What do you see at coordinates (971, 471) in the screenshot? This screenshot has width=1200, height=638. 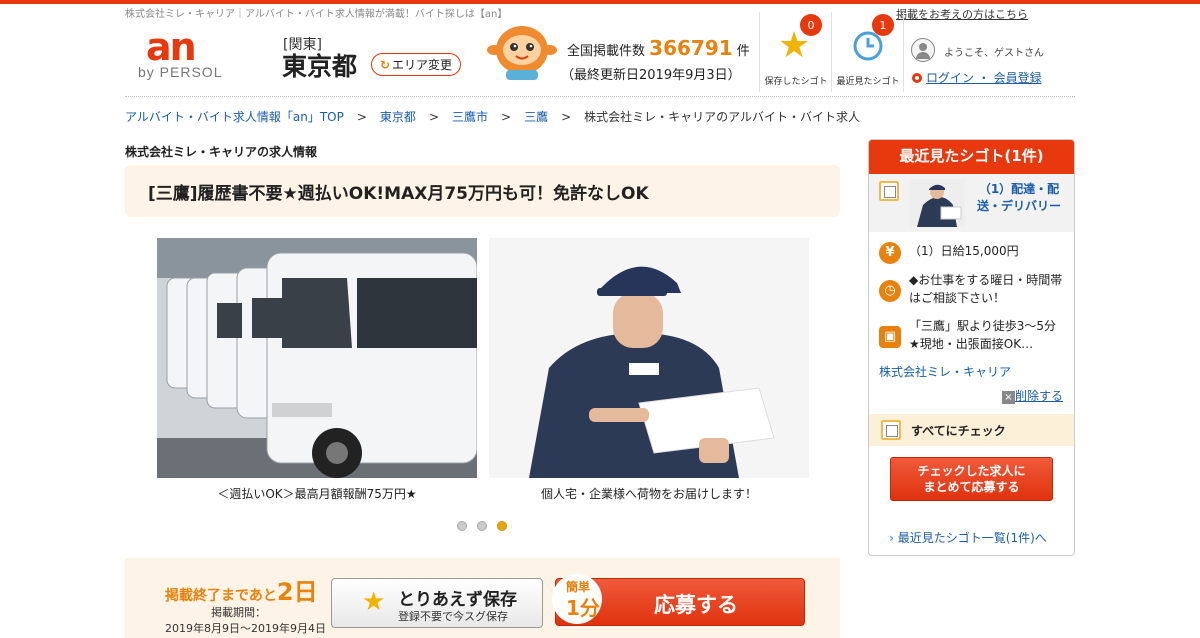 I see `bulk-apply-line1: チェックした求人に` at bounding box center [971, 471].